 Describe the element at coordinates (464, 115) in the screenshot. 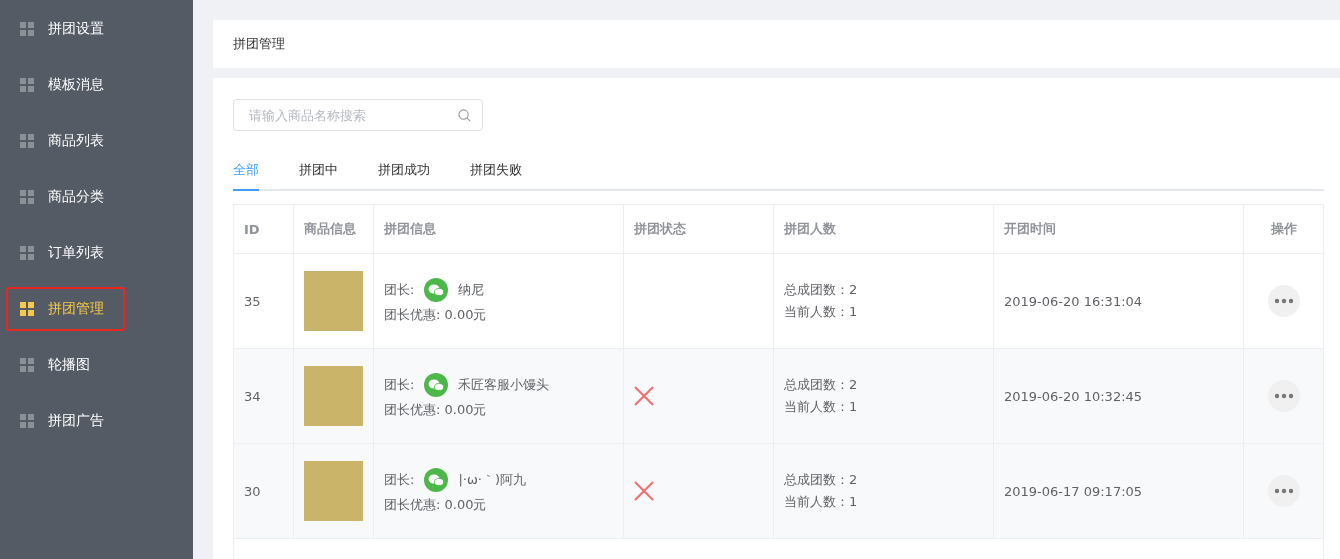

I see `search-icon` at that location.